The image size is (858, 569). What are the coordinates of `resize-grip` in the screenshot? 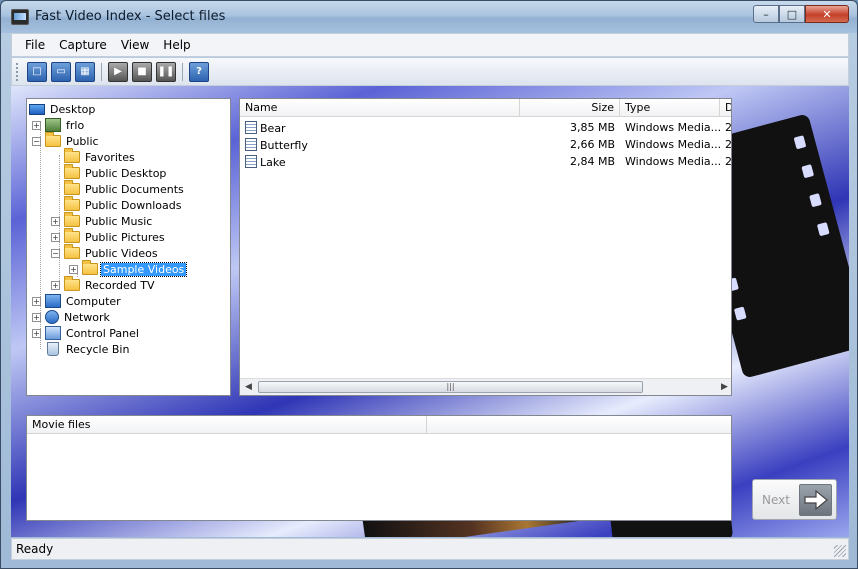 It's located at (840, 551).